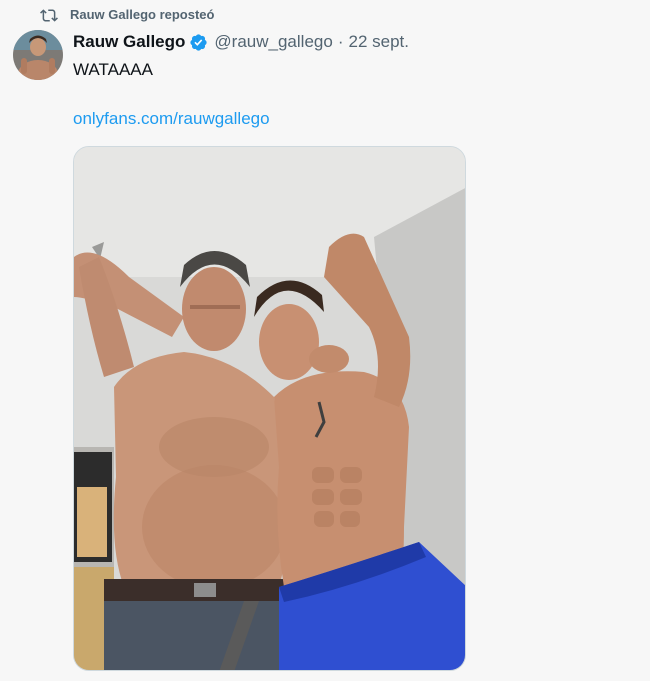  I want to click on repost-label: Rauw Gallego reposteó, so click(142, 14).